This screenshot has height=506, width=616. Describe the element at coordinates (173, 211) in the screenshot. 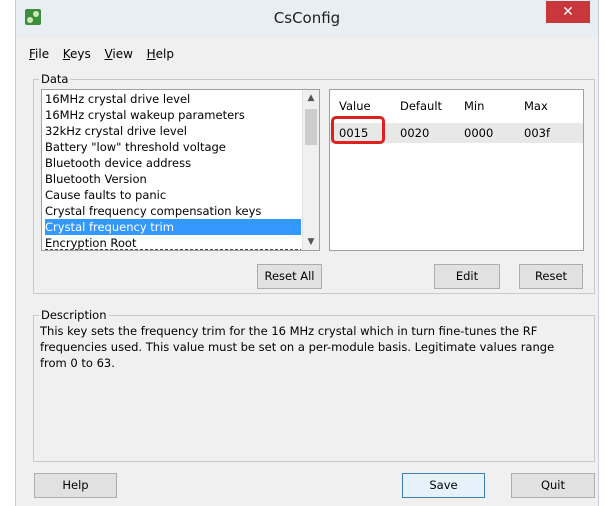

I see `list-item: Crystal frequency compensation keys` at that location.